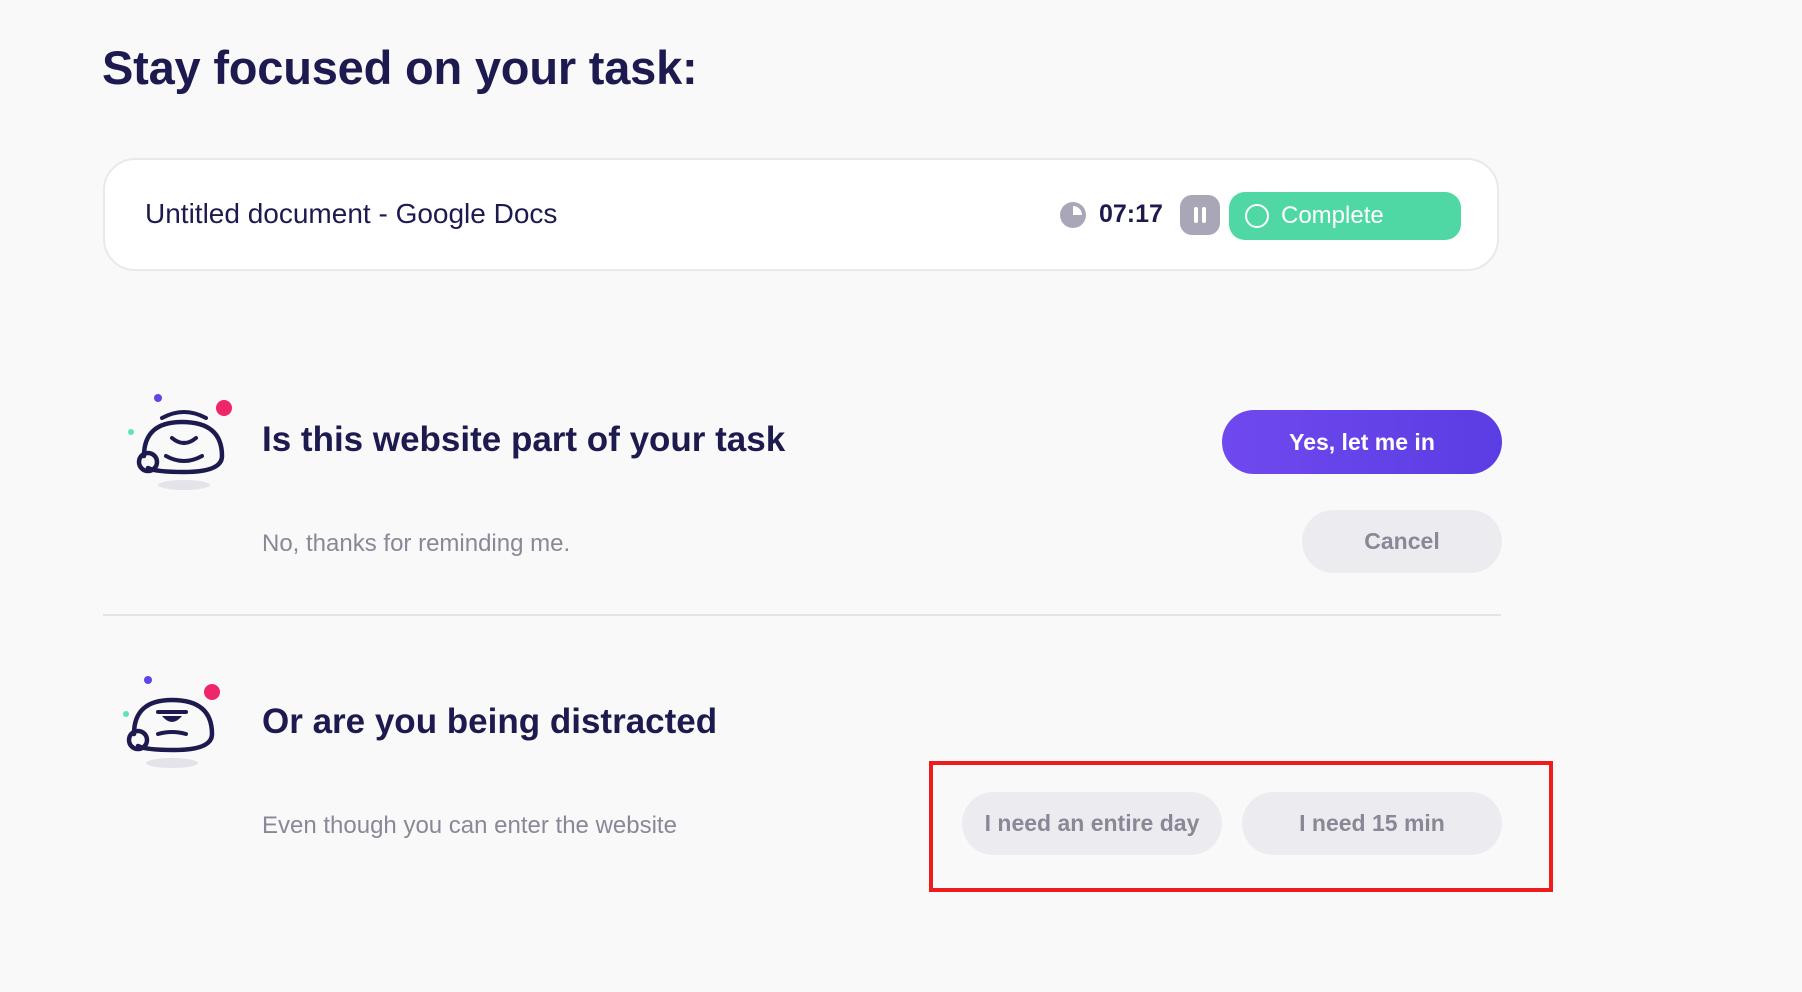  I want to click on complete-button: Complete, so click(1345, 216).